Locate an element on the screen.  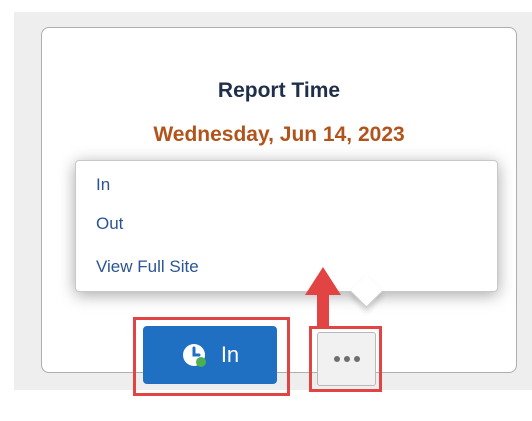
report-date: Wednesday, Jun 14, 2023 is located at coordinates (279, 134).